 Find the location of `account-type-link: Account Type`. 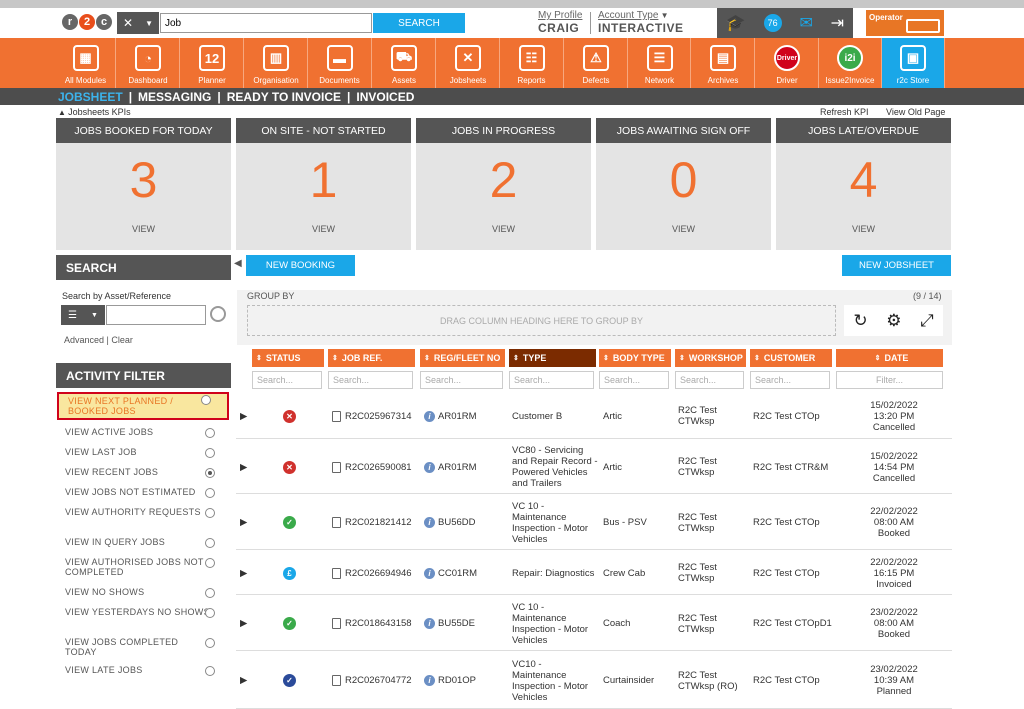

account-type-link: Account Type is located at coordinates (628, 15).